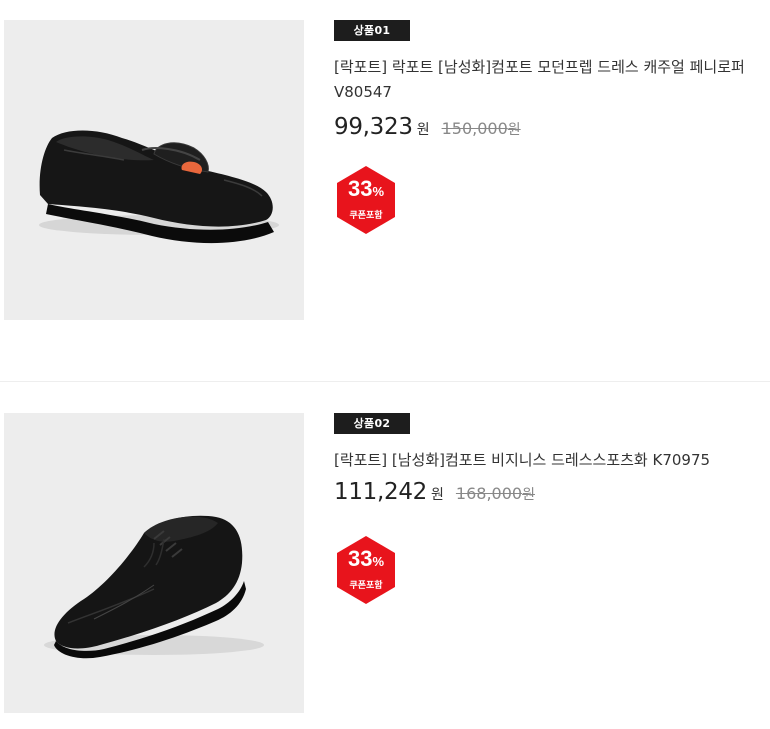 The height and width of the screenshot is (729, 770). What do you see at coordinates (159, 187) in the screenshot?
I see `penny-loafer-shoe-image` at bounding box center [159, 187].